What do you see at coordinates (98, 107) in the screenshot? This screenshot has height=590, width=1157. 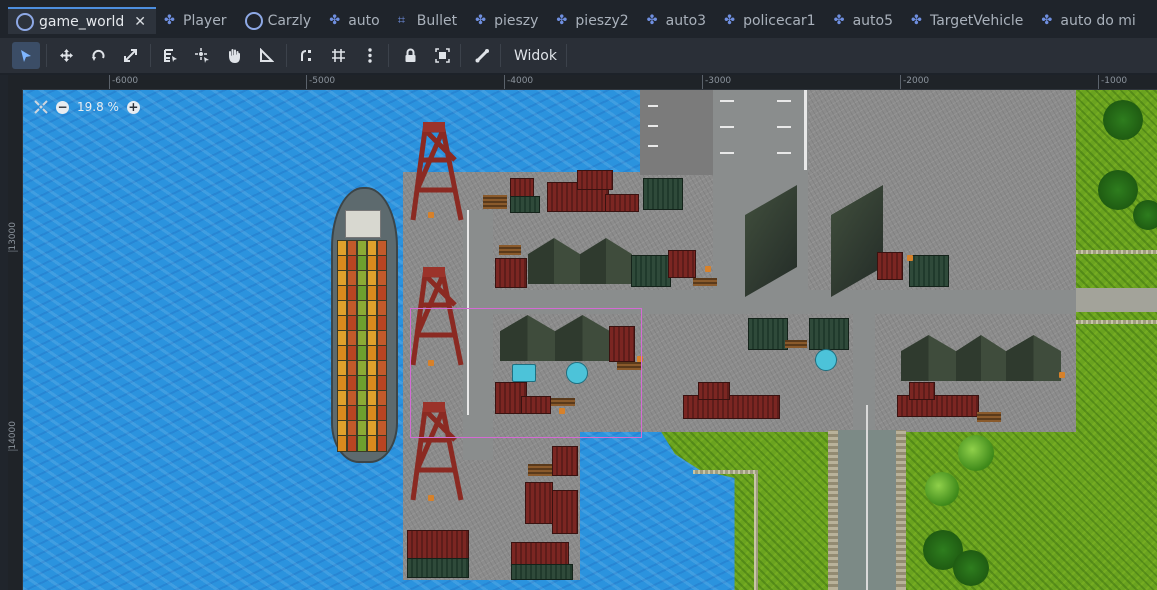 I see `zoom-level: 19.8 %` at bounding box center [98, 107].